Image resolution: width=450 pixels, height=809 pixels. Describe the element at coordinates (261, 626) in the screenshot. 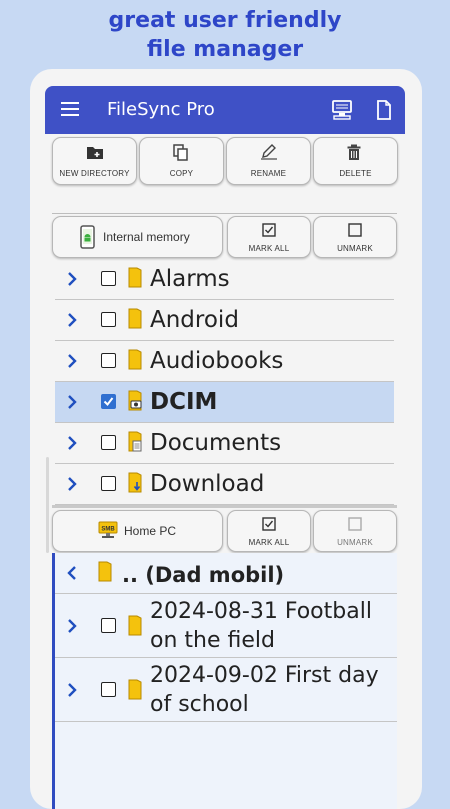

I see `item-name: 2024-08-31 Football on the field` at that location.